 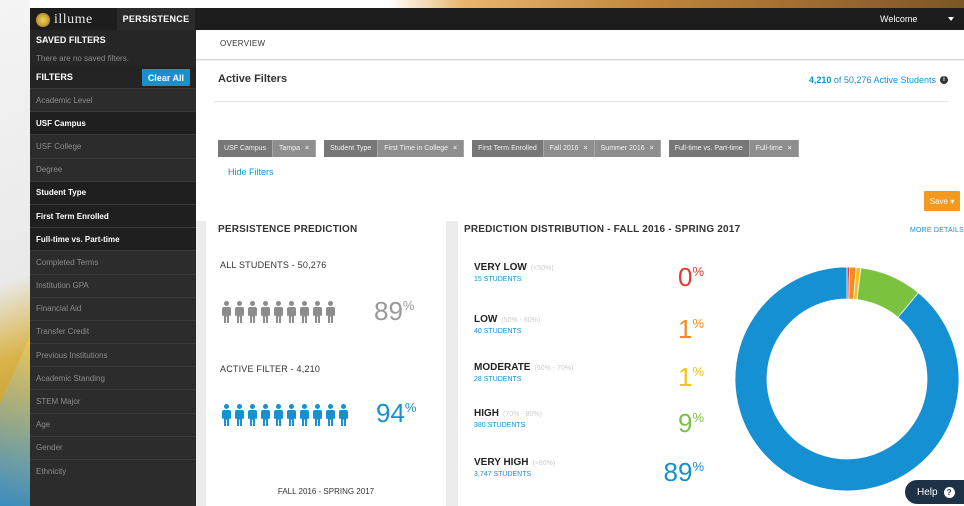 I want to click on level-students-link: 28 STUDENTS, so click(x=589, y=379).